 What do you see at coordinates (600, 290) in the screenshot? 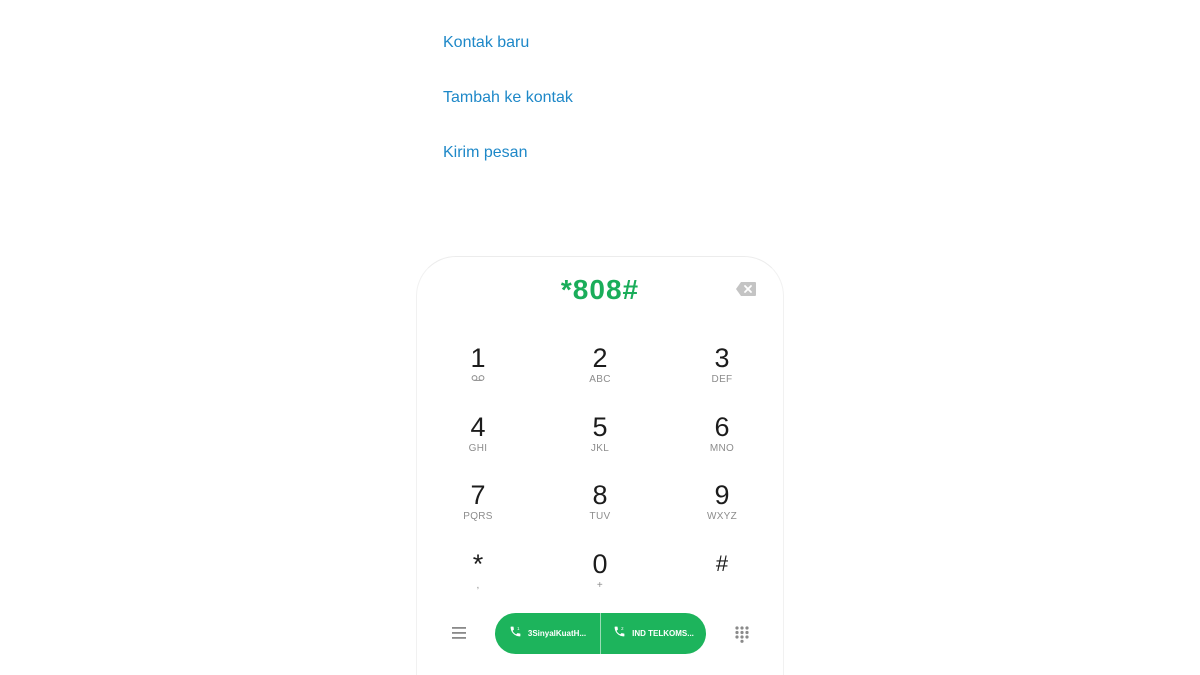
I see `dialed-number: *808#` at bounding box center [600, 290].